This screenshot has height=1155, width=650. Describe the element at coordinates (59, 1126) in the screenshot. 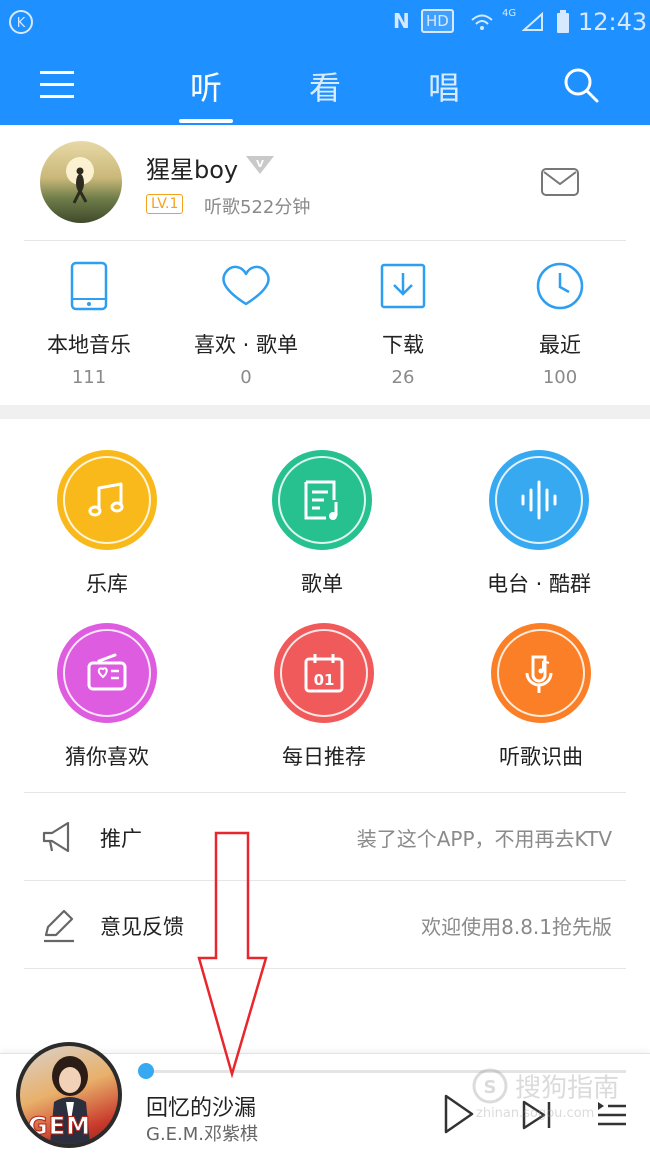

I see `album-art-text: GEM` at that location.